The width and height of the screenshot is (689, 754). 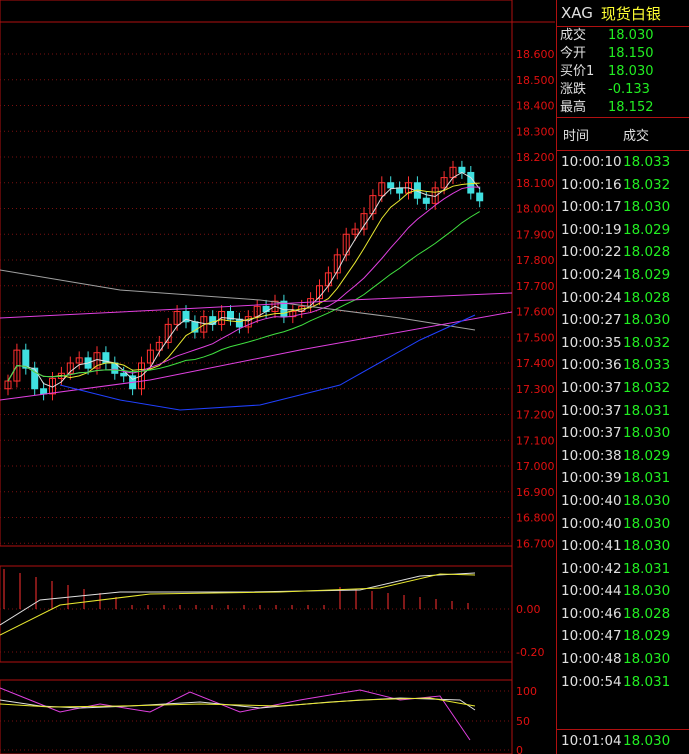 I want to click on quote-value: 18.152, so click(x=631, y=107).